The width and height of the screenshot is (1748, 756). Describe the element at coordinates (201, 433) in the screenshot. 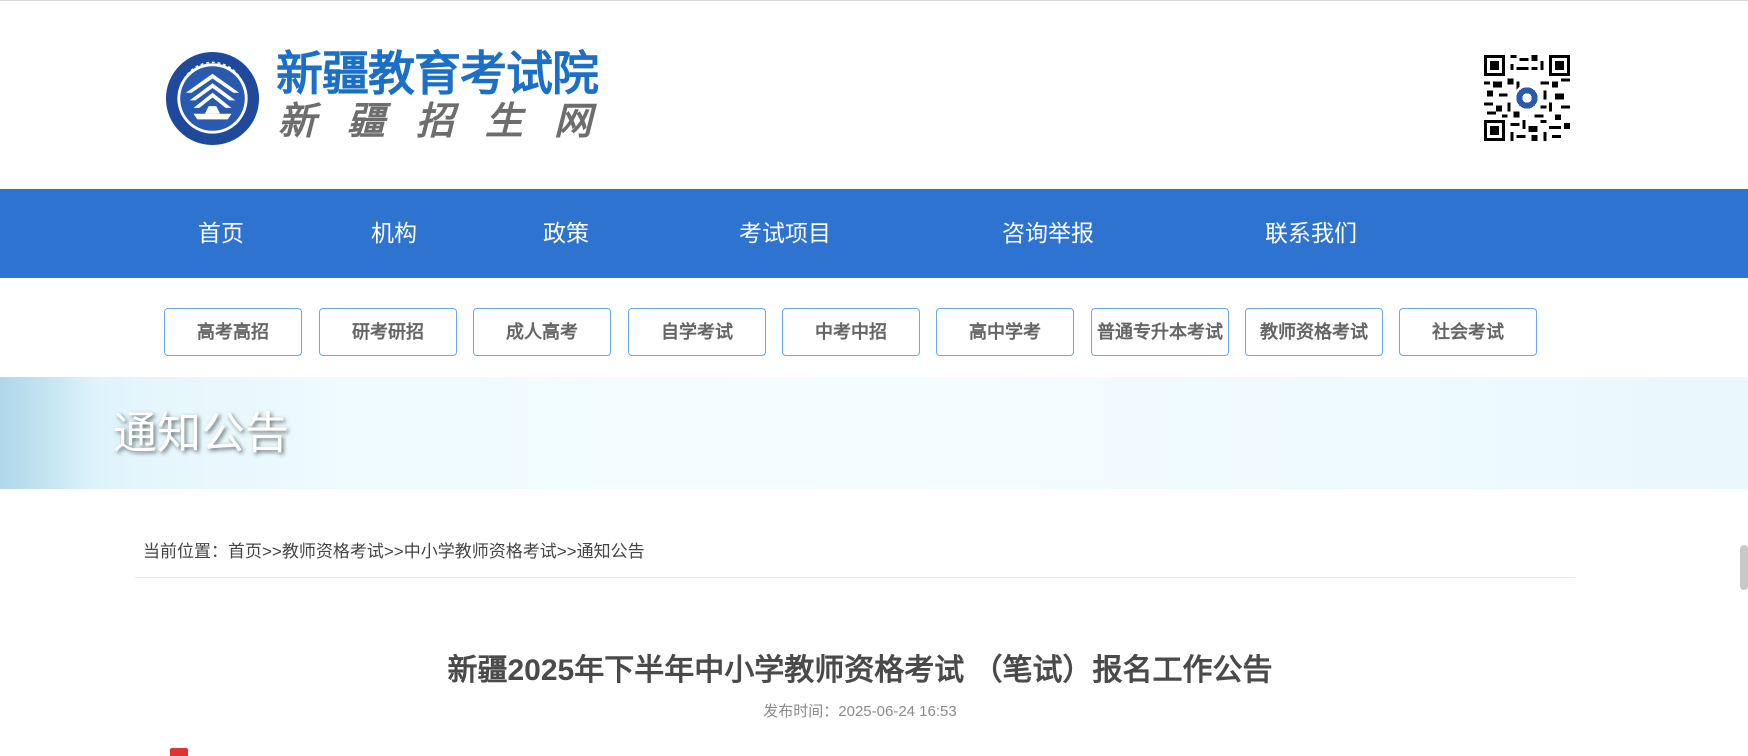

I see `banner-title: 通知公告` at that location.